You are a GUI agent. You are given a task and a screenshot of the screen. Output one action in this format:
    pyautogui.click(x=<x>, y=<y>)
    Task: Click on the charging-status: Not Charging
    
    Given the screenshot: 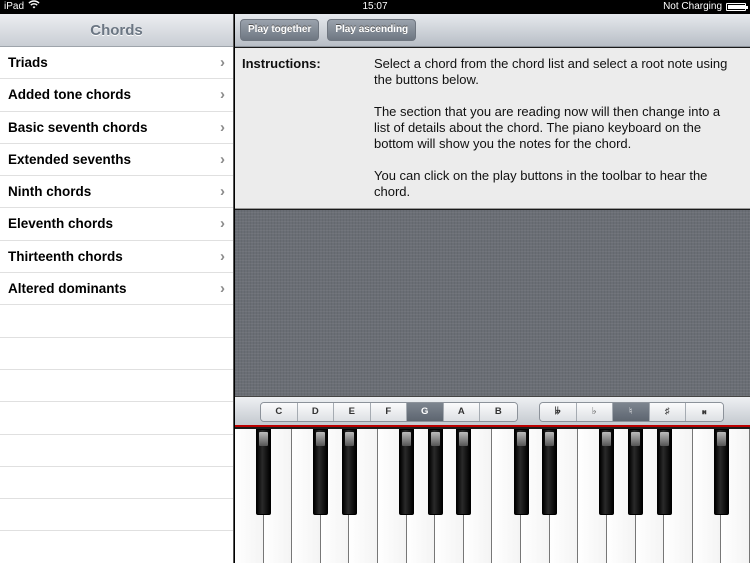 What is the action you would take?
    pyautogui.click(x=692, y=6)
    